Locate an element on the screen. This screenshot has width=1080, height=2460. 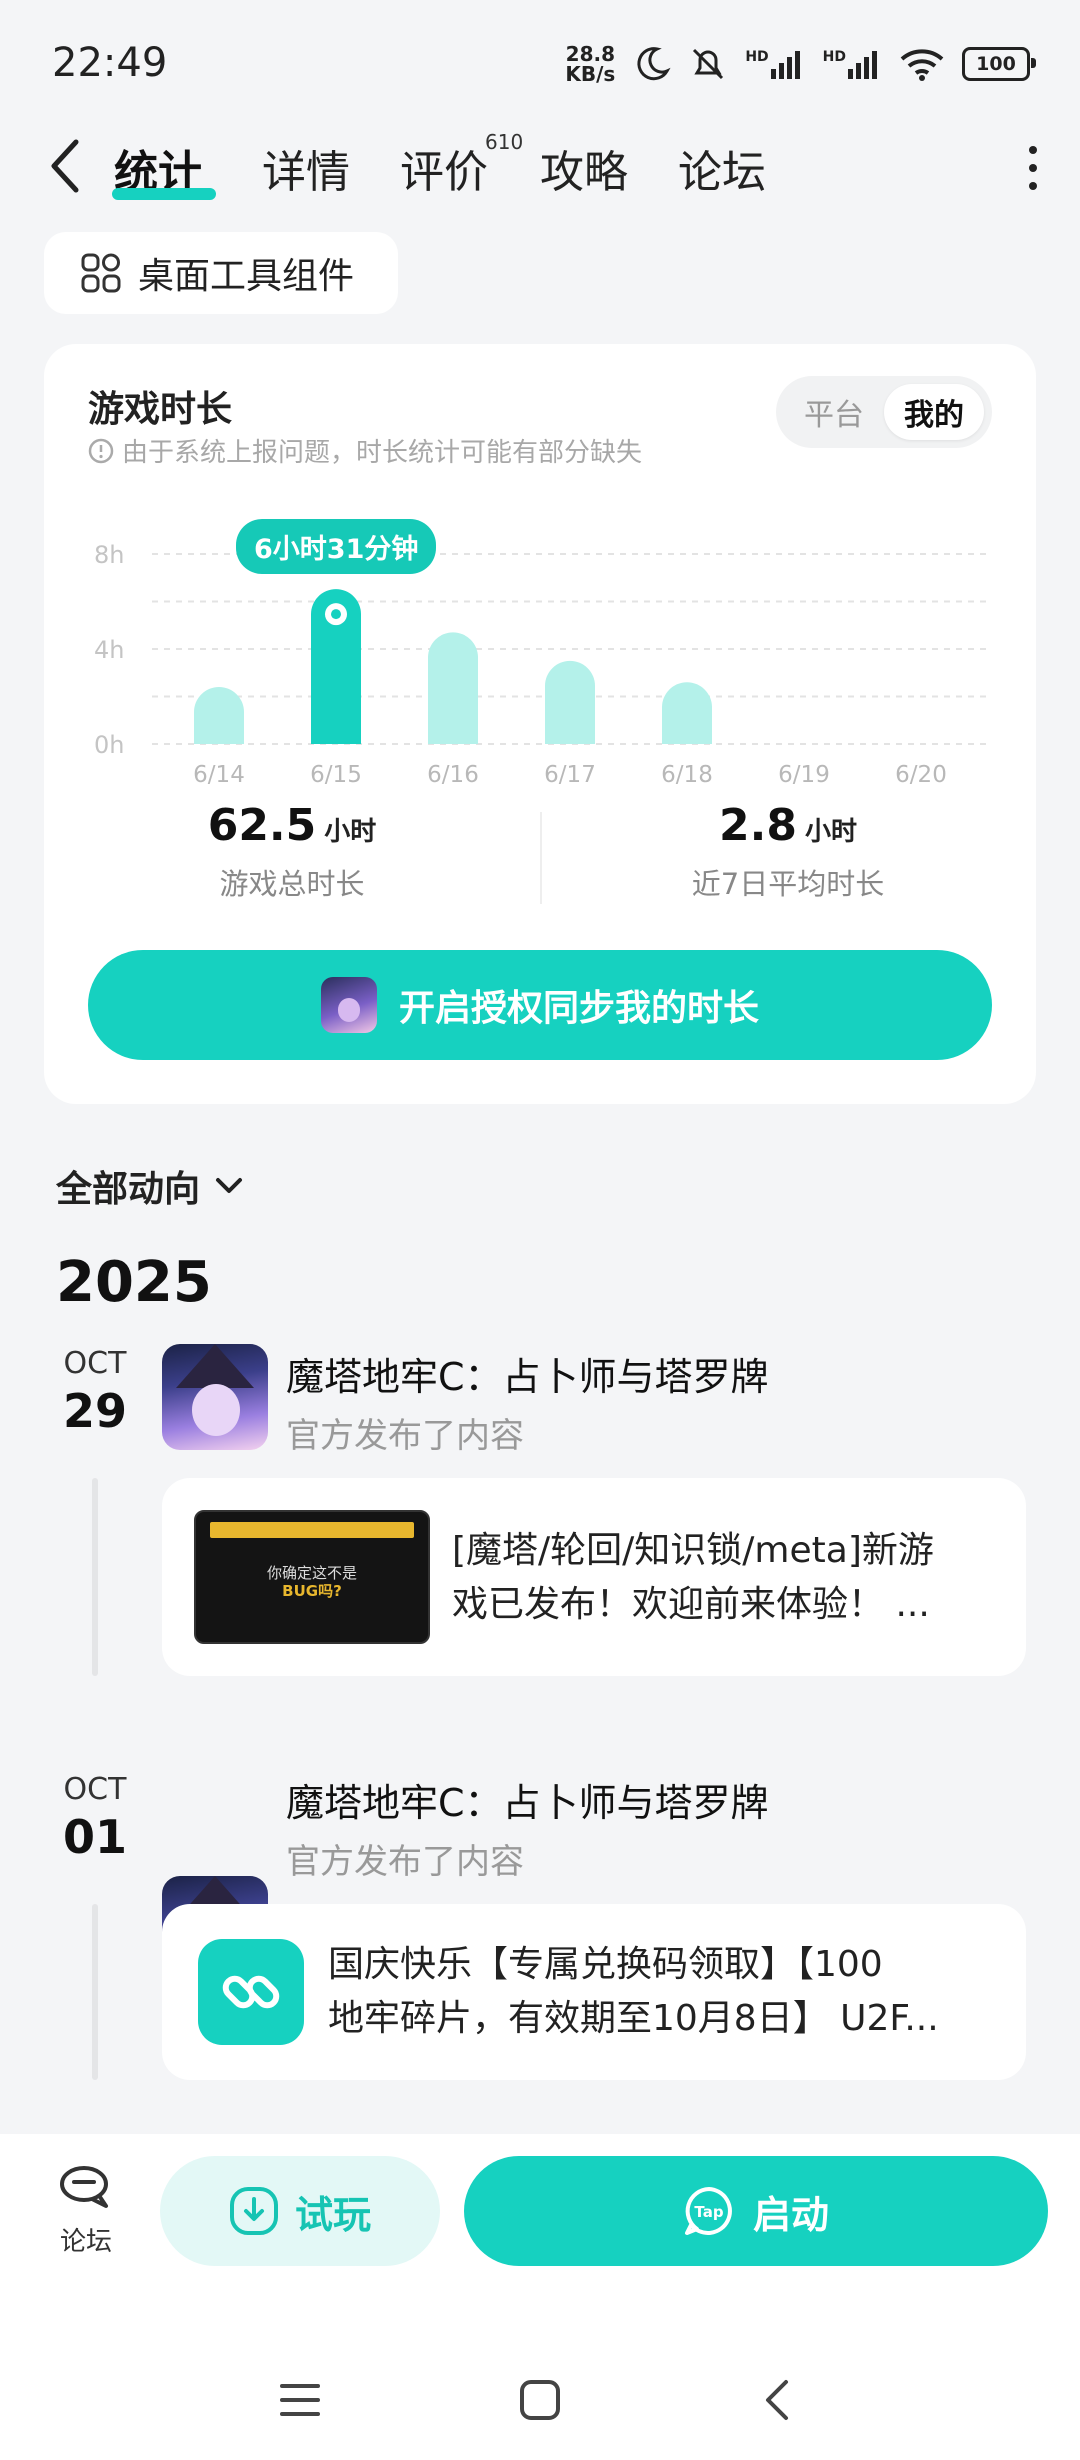
system-home-button is located at coordinates (540, 2400).